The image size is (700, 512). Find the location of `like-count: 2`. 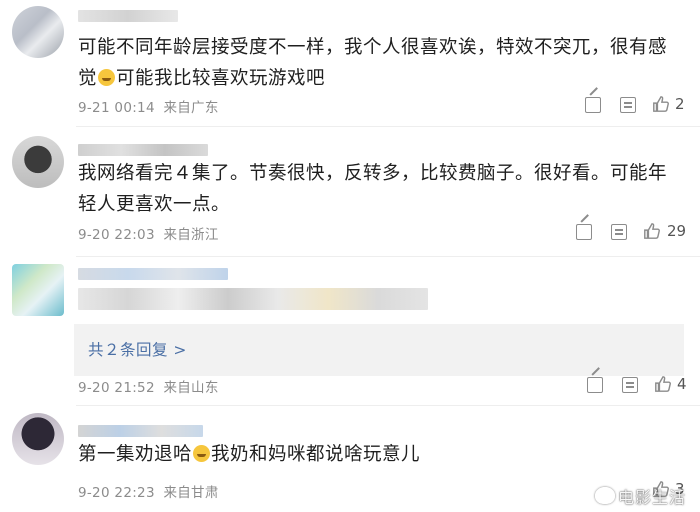

like-count: 2 is located at coordinates (680, 104).